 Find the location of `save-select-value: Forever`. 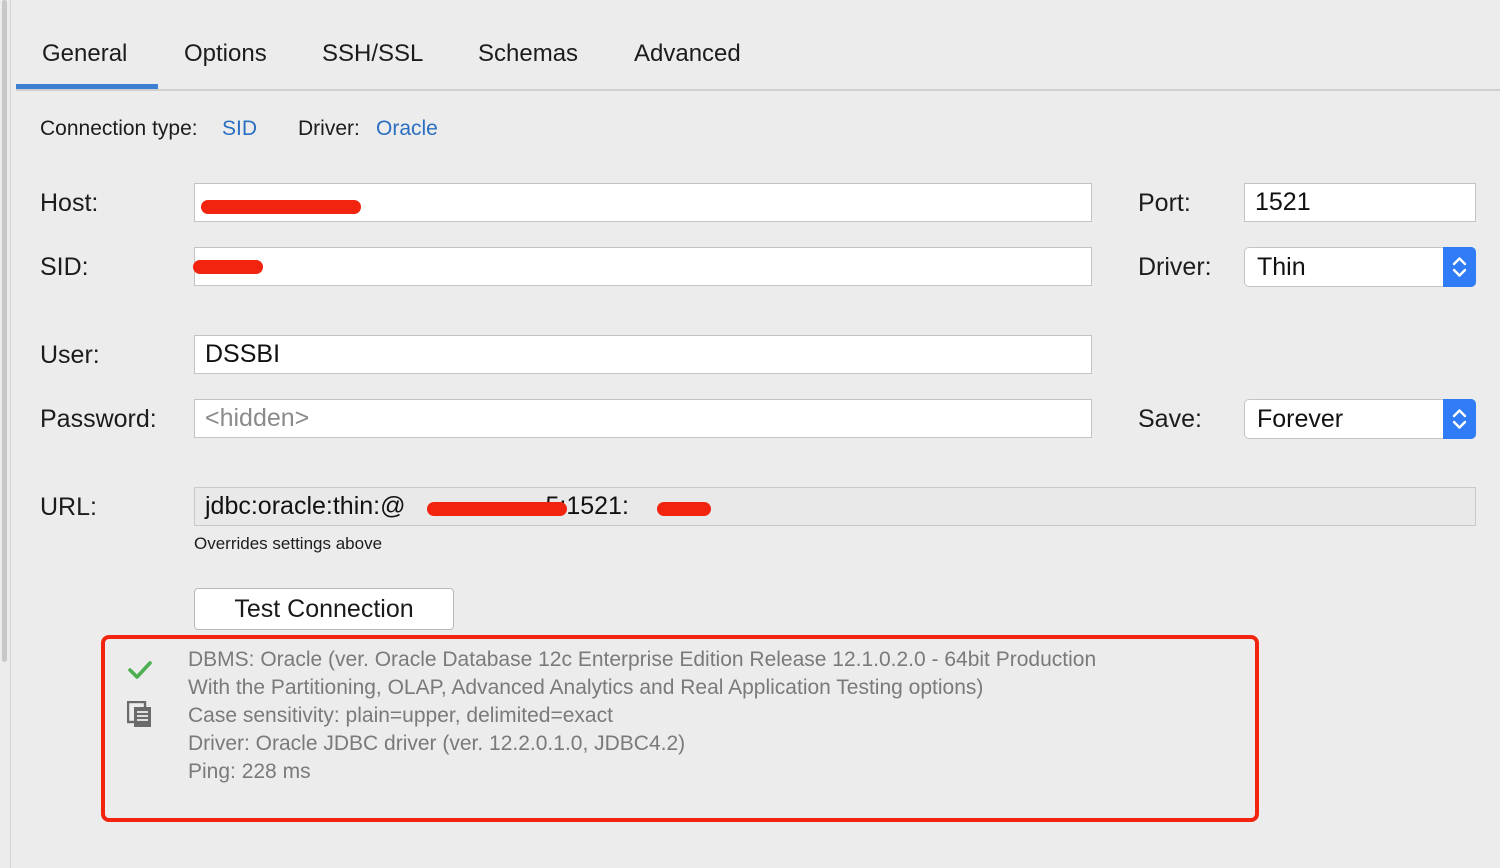

save-select-value: Forever is located at coordinates (1300, 419).